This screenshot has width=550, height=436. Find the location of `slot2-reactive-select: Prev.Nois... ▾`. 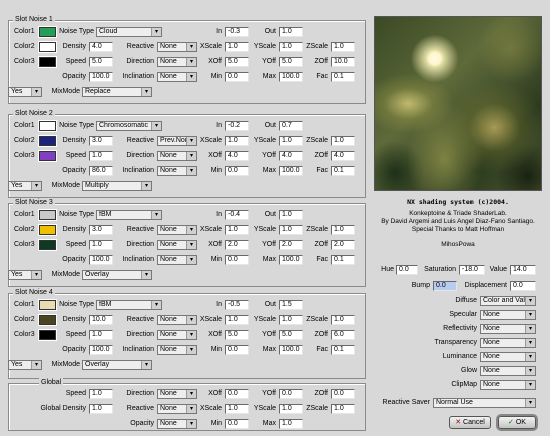

slot2-reactive-select: Prev.Nois... ▾ is located at coordinates (177, 141).